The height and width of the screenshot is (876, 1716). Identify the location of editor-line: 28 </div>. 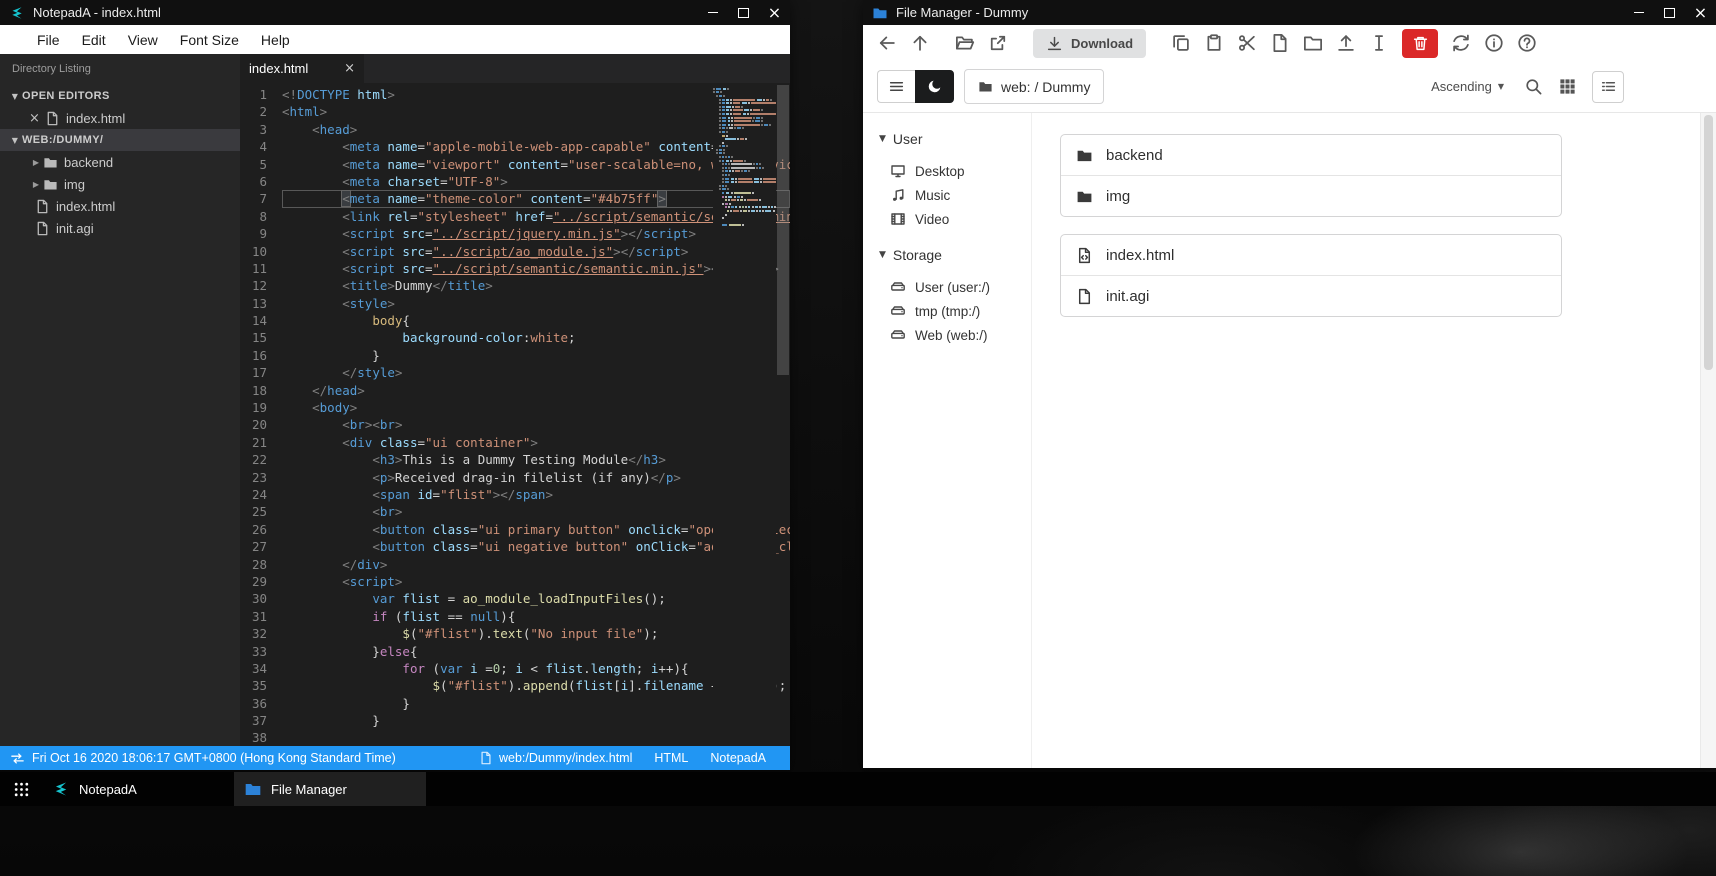
(515, 564).